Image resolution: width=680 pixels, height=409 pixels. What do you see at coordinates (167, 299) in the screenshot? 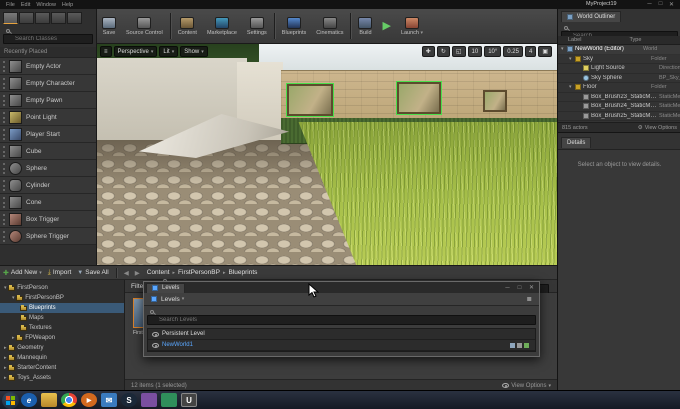
I see `levels-menu-button: Levels ▾` at bounding box center [167, 299].